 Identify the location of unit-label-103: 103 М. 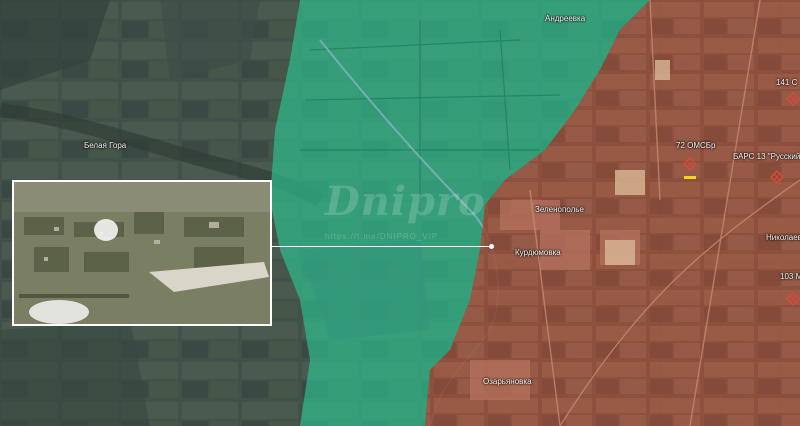
(790, 276).